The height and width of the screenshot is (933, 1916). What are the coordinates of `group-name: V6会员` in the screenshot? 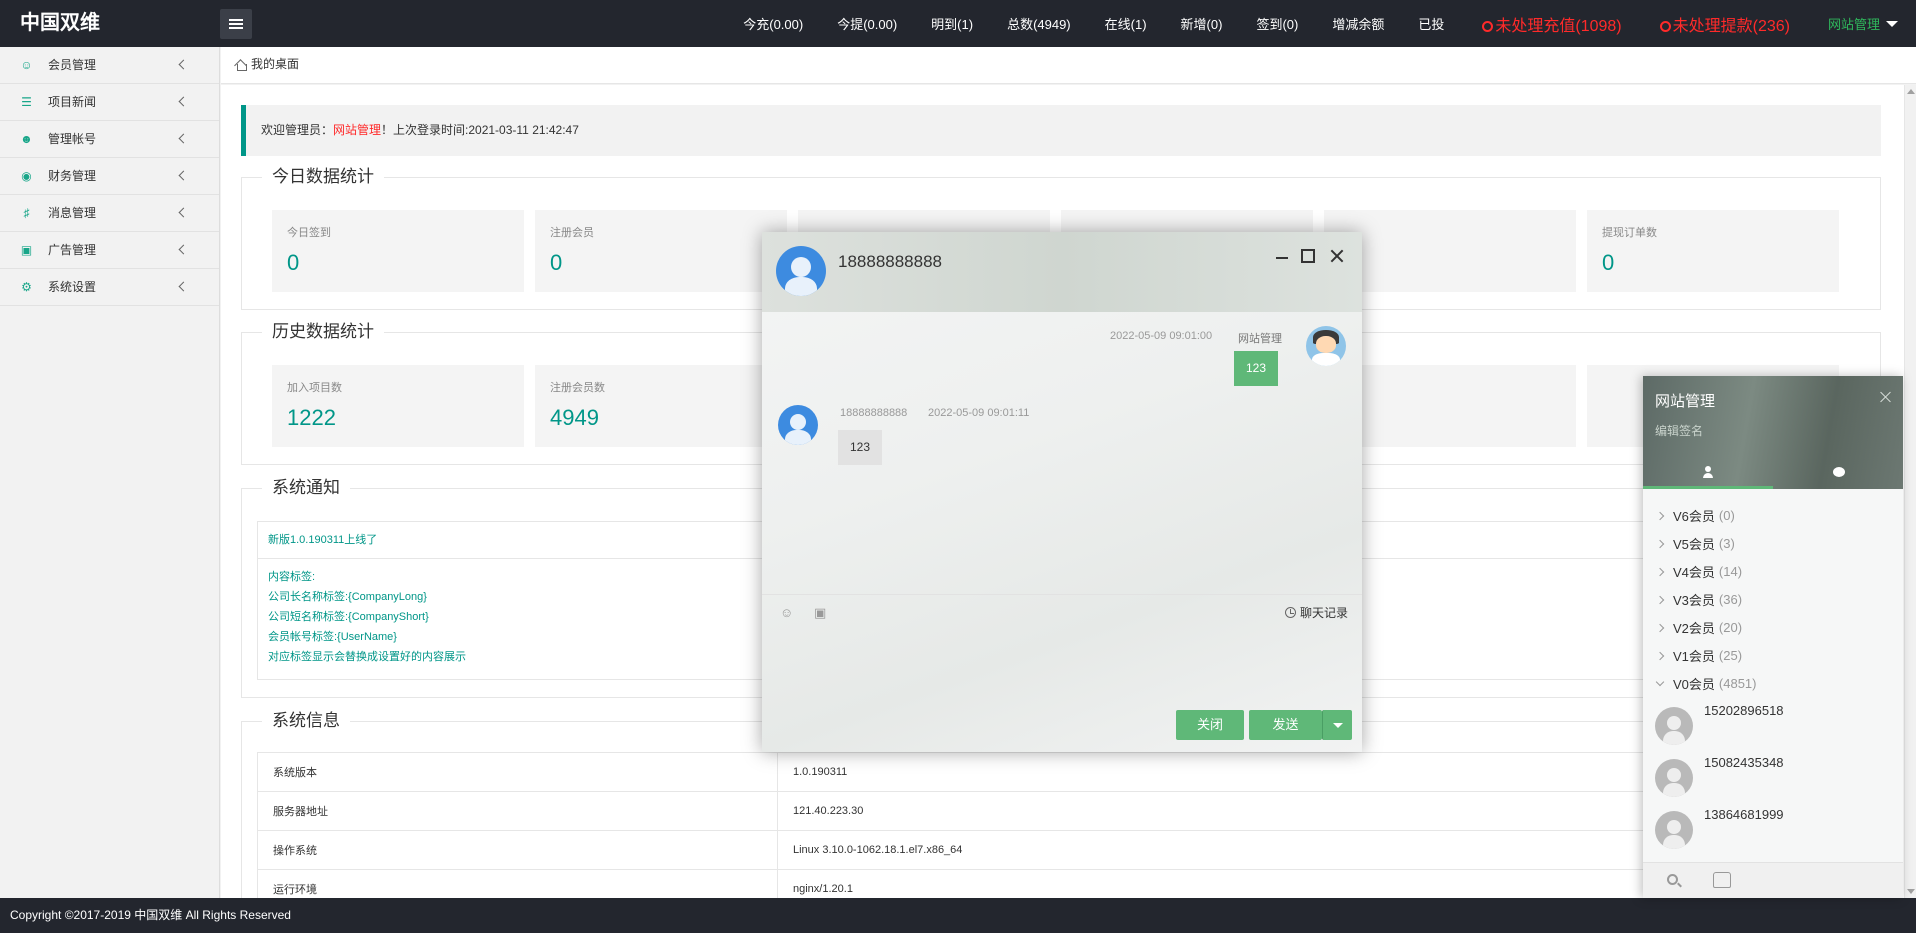 It's located at (1694, 516).